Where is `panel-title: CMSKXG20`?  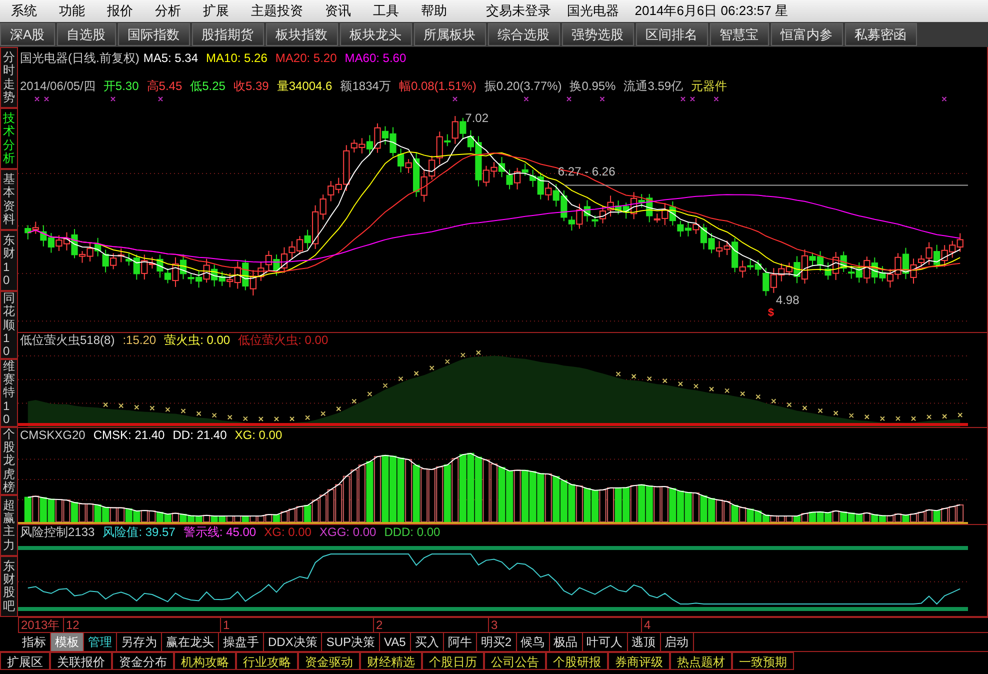
panel-title: CMSKXG20 is located at coordinates (53, 435).